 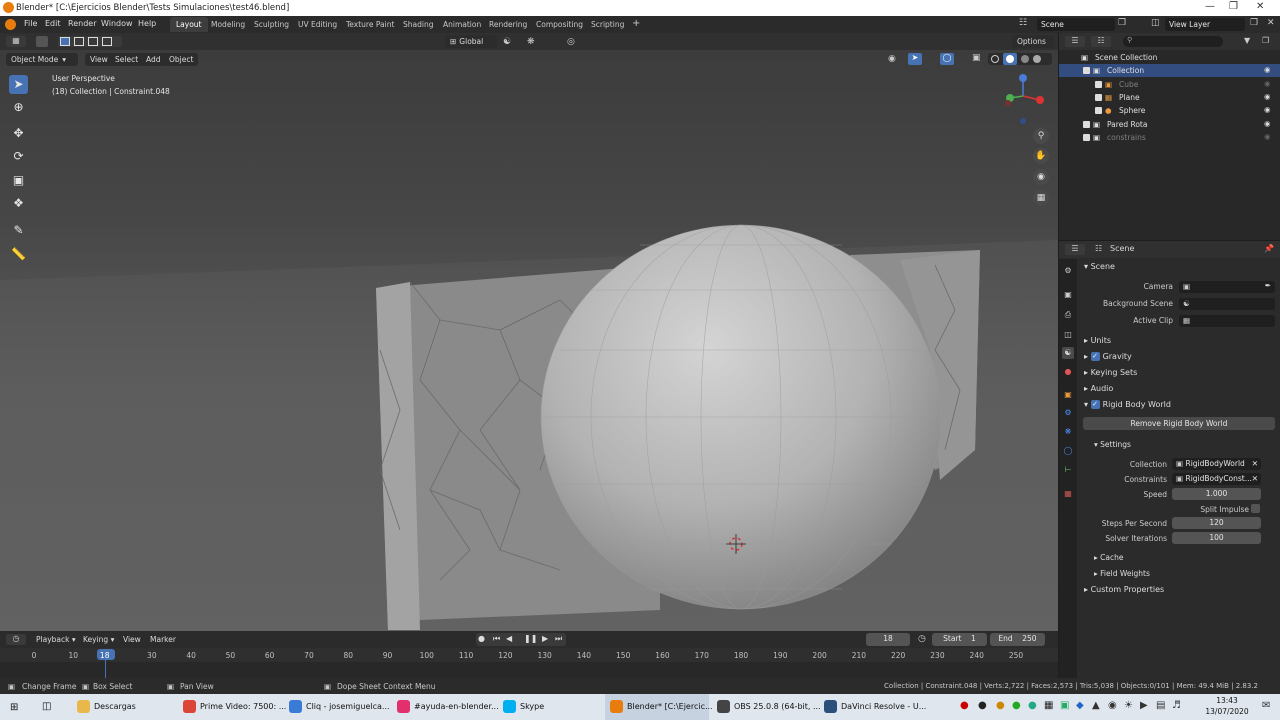 I want to click on output-tab-icon: ⎙, so click(x=1068, y=315).